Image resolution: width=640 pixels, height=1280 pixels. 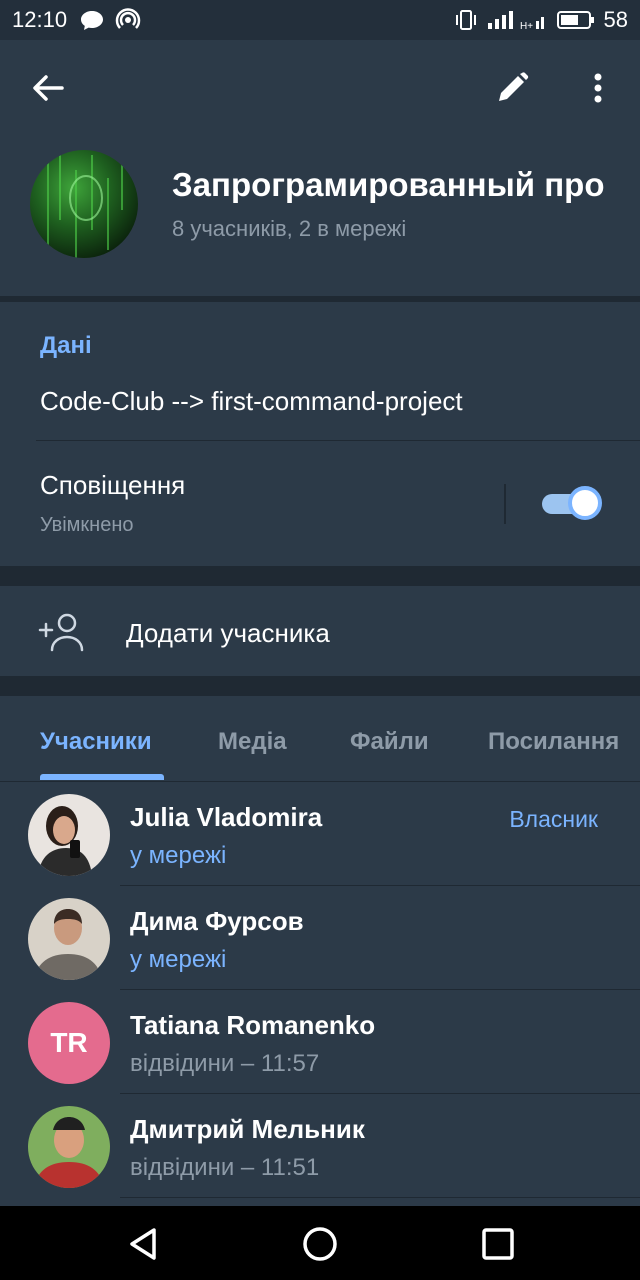 What do you see at coordinates (320, 938) in the screenshot?
I see `list-item: Дима Фурсов у мережі` at bounding box center [320, 938].